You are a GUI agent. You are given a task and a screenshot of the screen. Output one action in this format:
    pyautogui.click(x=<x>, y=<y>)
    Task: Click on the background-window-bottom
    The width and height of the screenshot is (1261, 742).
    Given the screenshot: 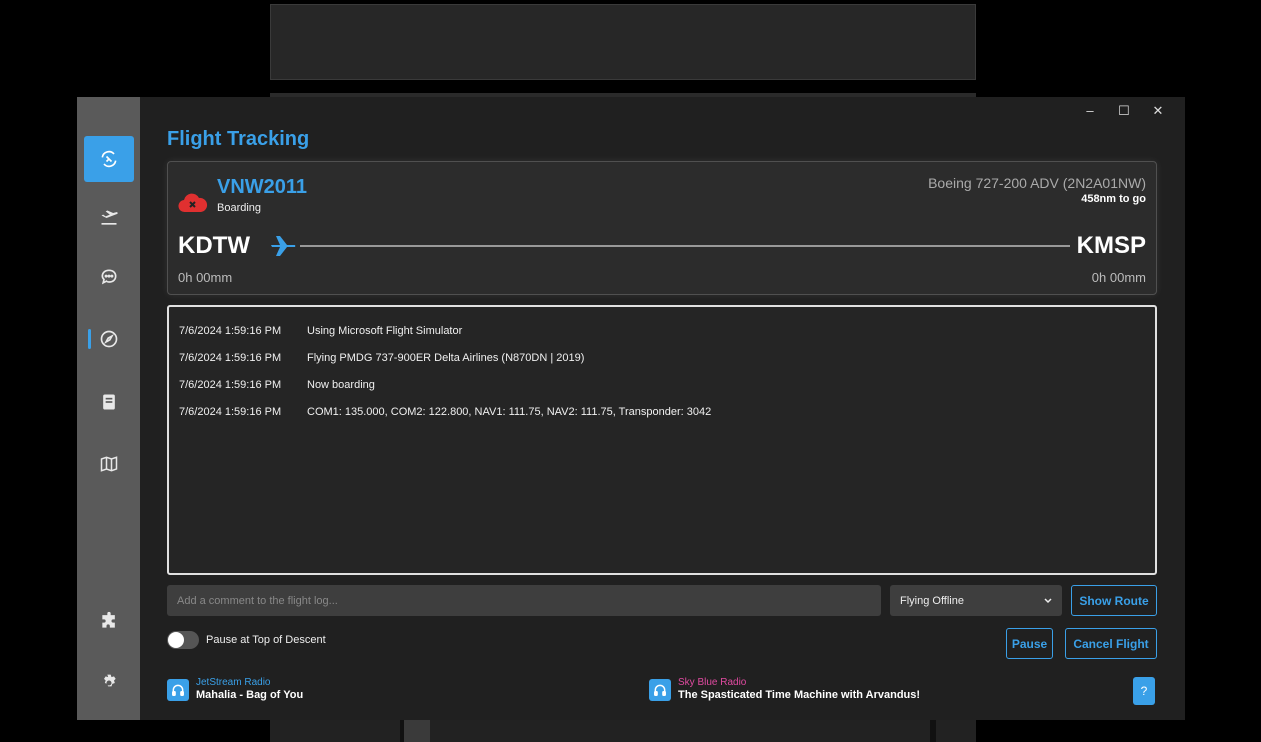 What is the action you would take?
    pyautogui.click(x=623, y=731)
    